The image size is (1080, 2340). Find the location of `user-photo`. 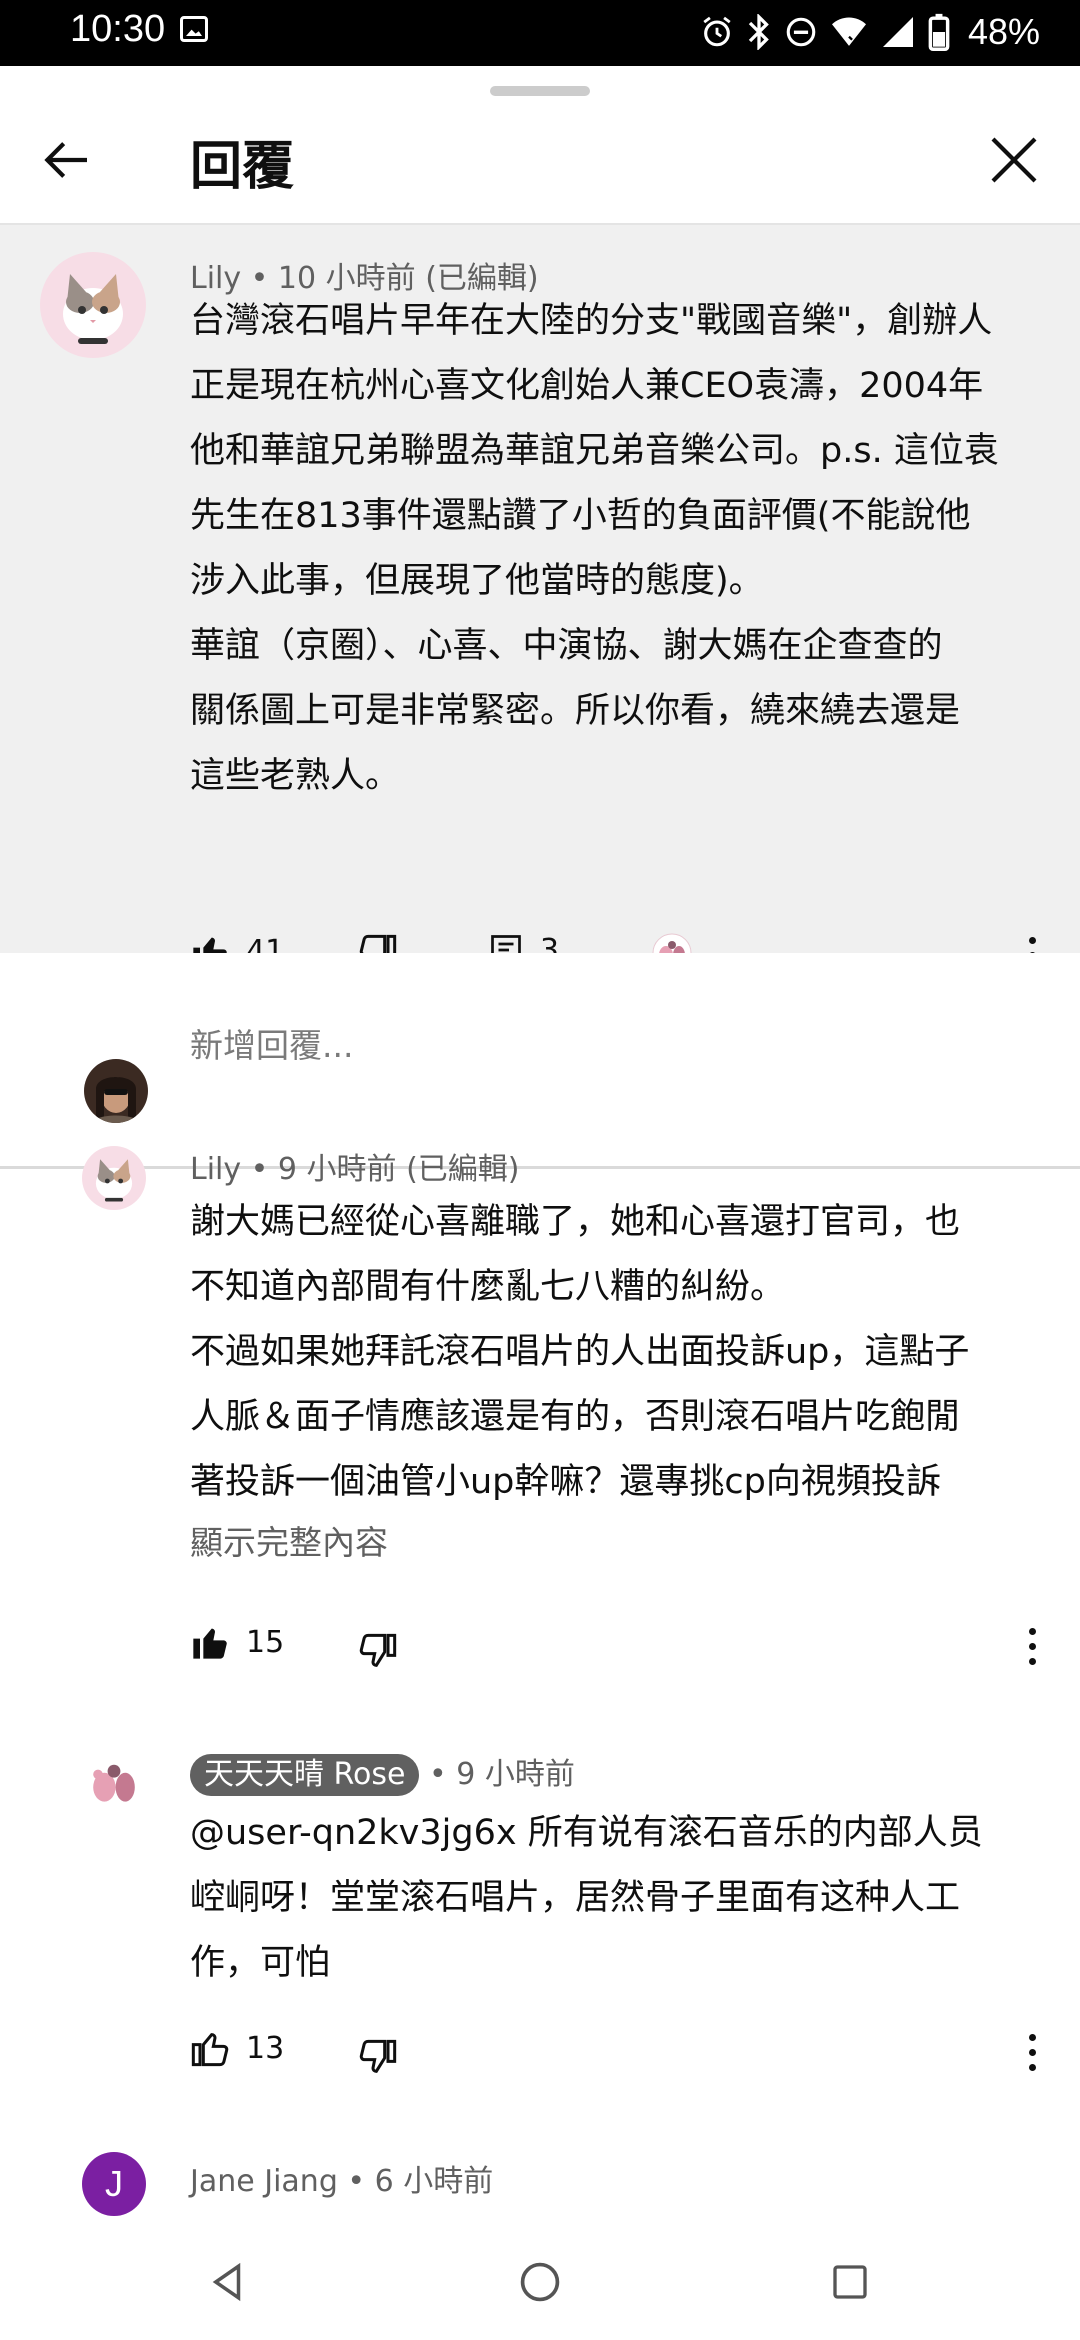

user-photo is located at coordinates (116, 1100).